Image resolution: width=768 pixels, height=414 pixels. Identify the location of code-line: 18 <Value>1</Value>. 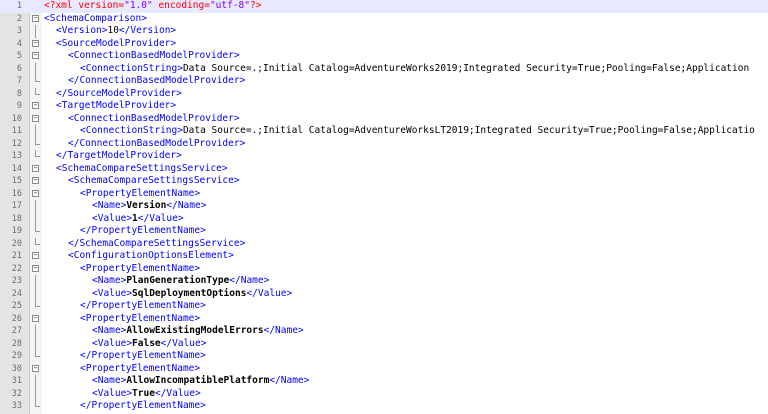
(384, 218).